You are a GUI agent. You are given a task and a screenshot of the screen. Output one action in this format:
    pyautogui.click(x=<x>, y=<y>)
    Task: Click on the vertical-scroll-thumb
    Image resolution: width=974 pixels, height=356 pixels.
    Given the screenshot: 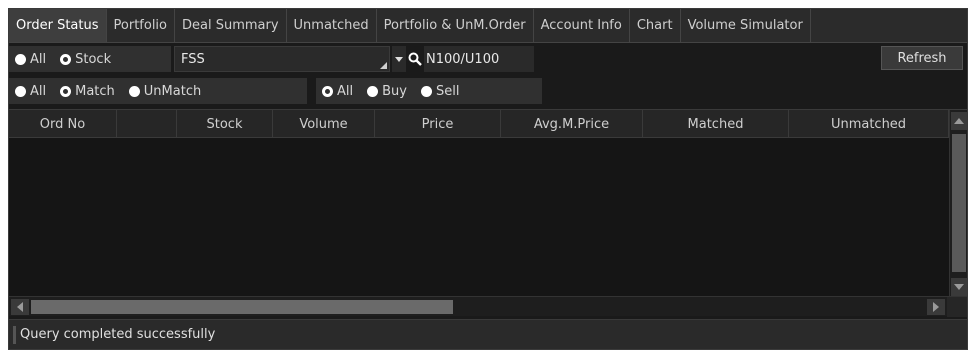 What is the action you would take?
    pyautogui.click(x=959, y=203)
    